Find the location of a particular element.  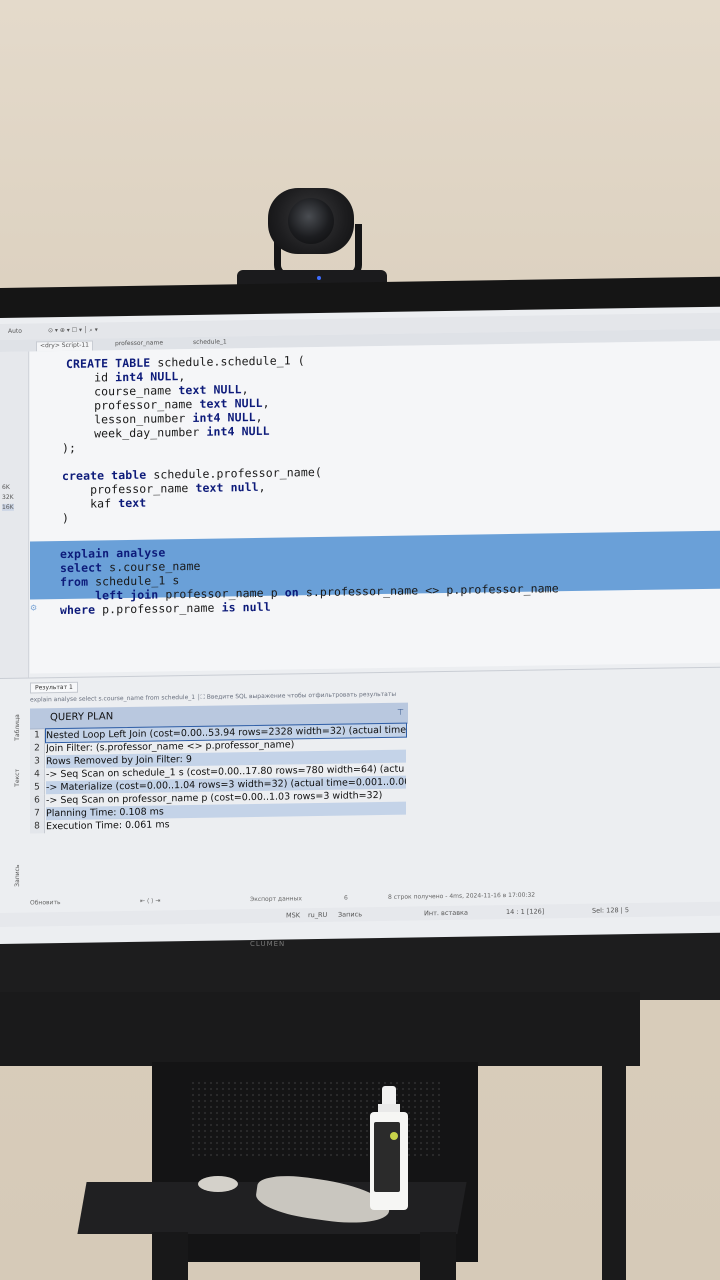

refresh-button: Обновить is located at coordinates (45, 902).